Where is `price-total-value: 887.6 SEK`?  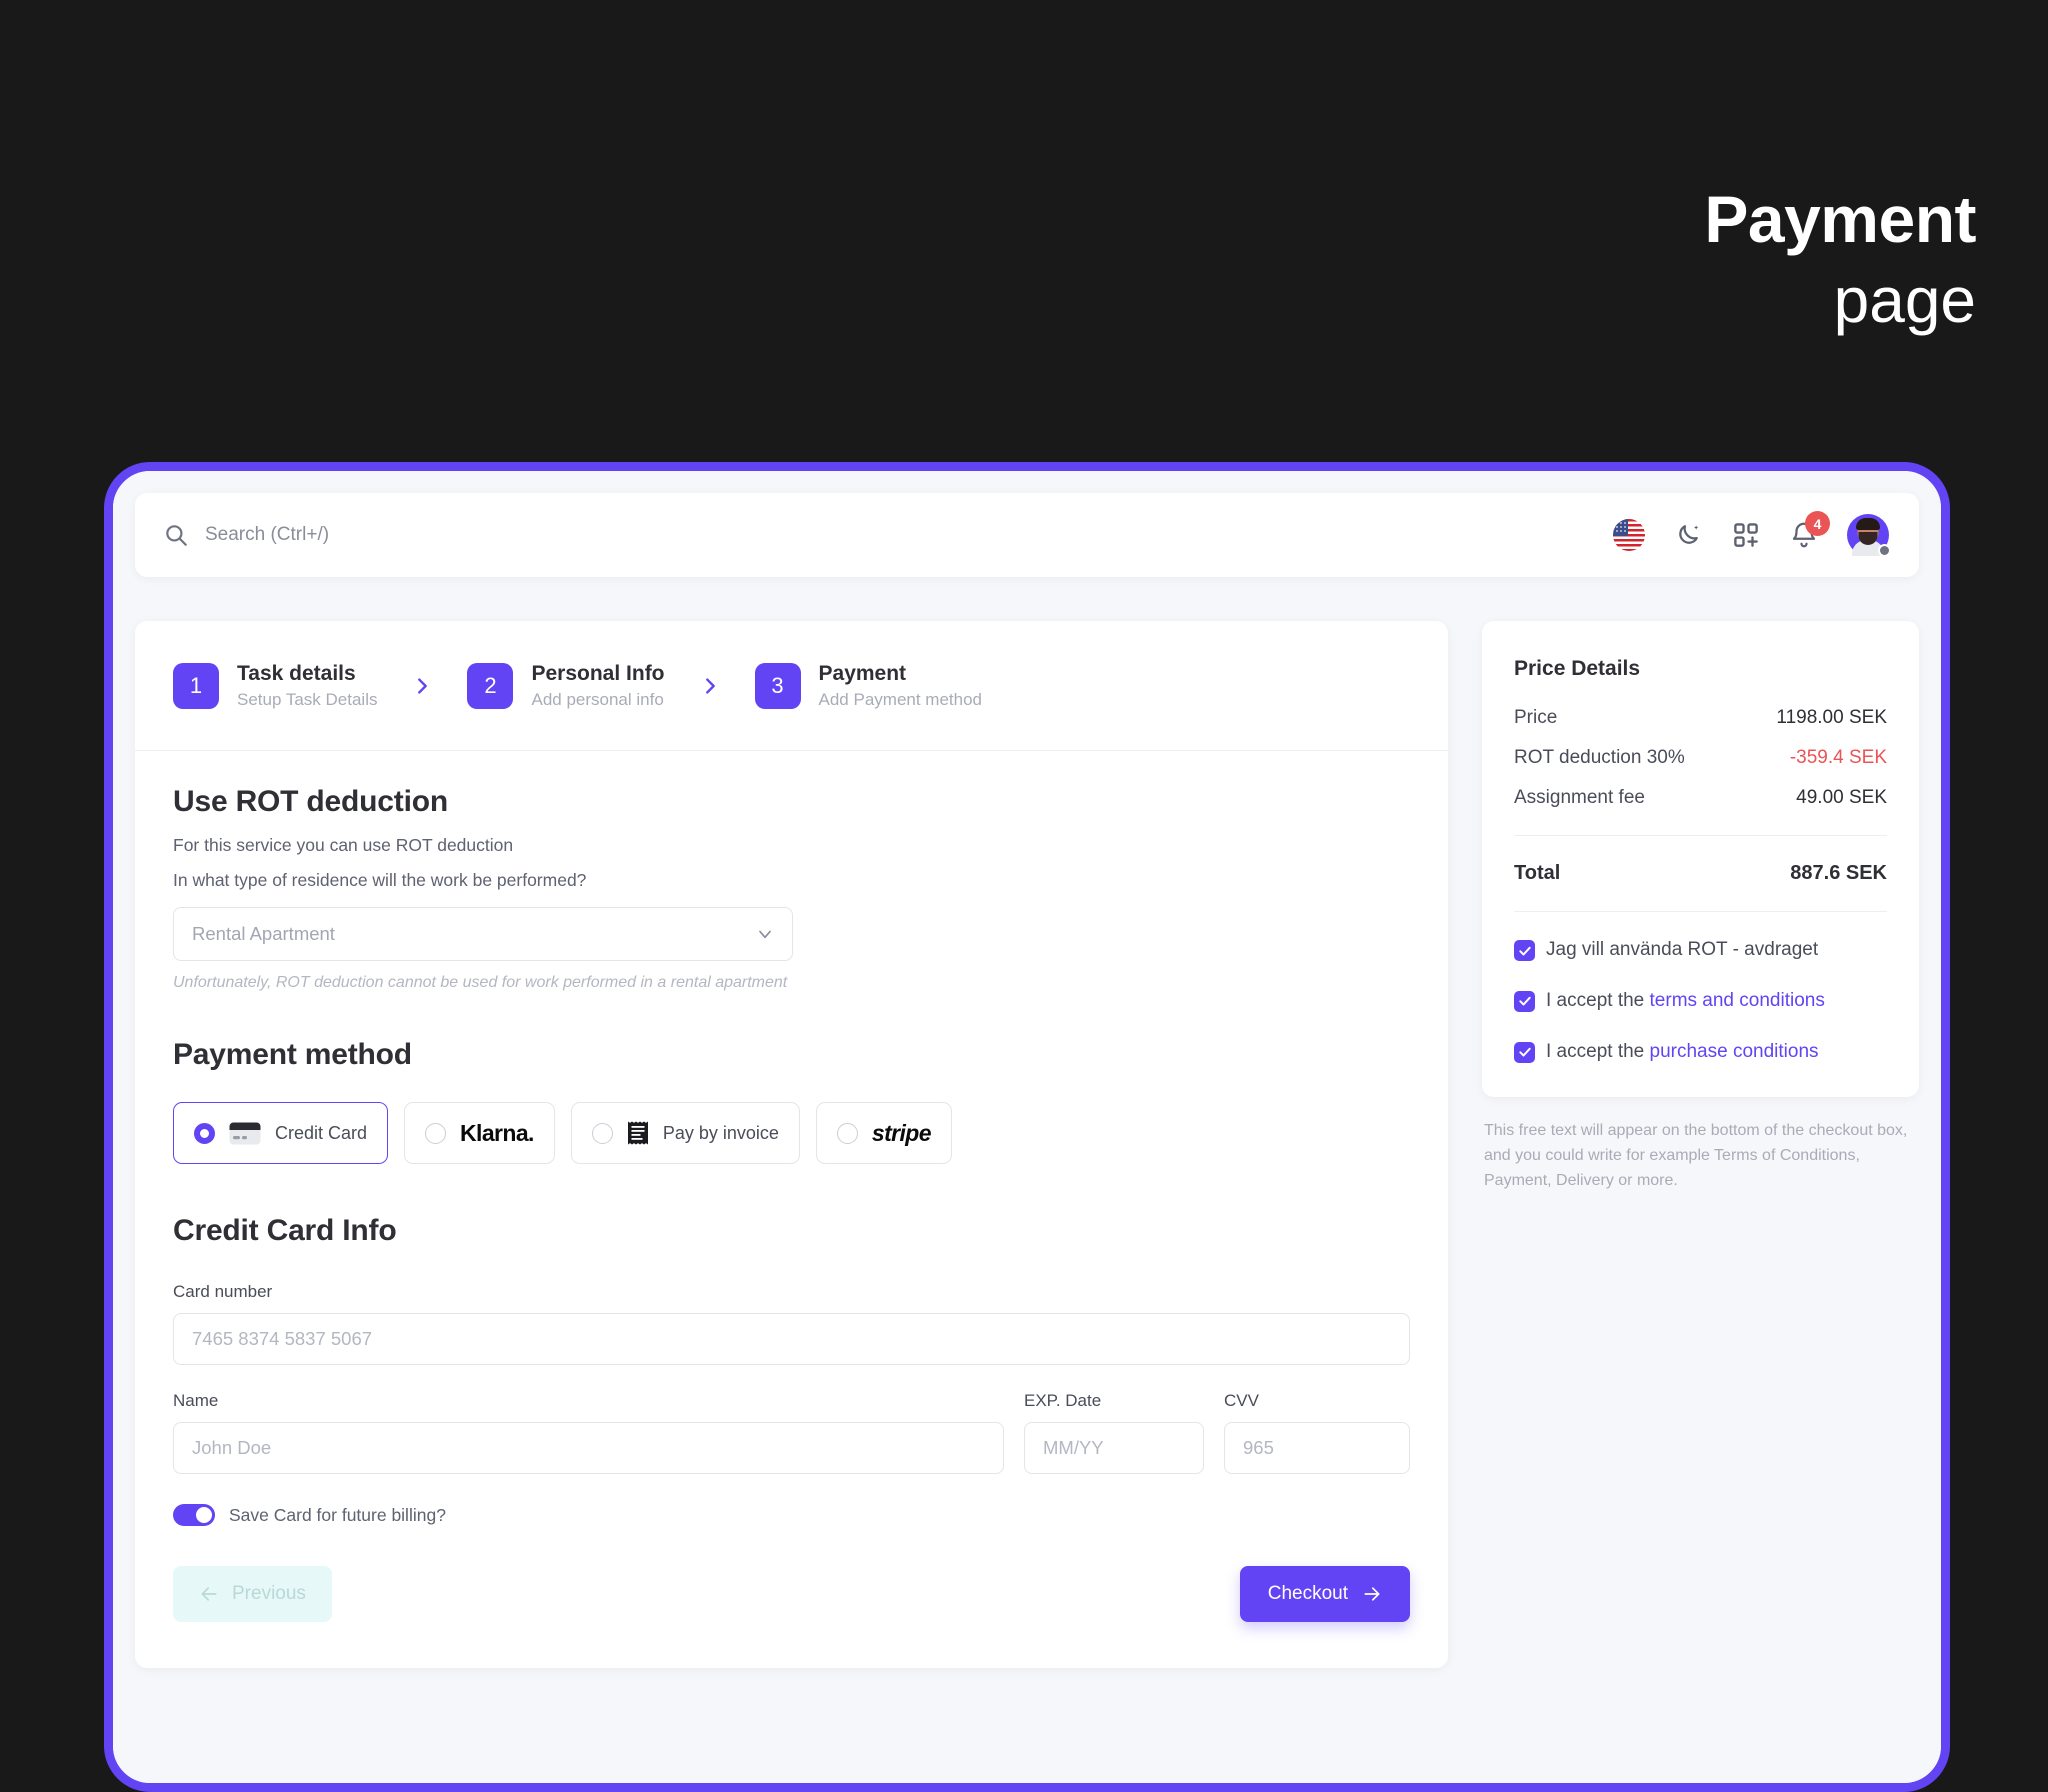 price-total-value: 887.6 SEK is located at coordinates (1838, 873).